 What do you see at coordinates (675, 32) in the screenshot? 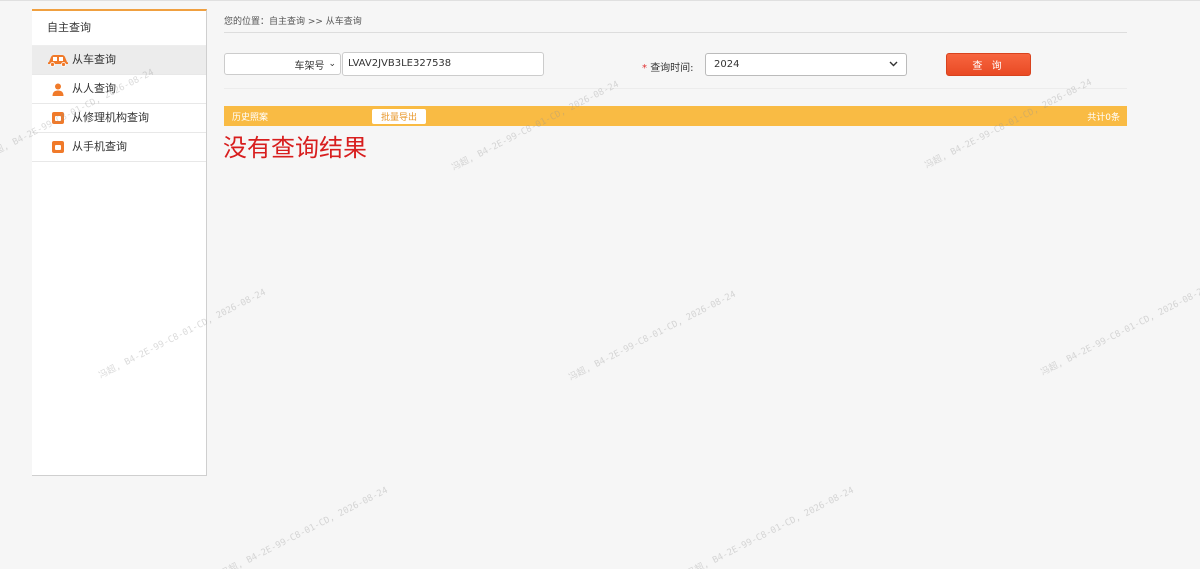
I see `breadcrumb-divider` at bounding box center [675, 32].